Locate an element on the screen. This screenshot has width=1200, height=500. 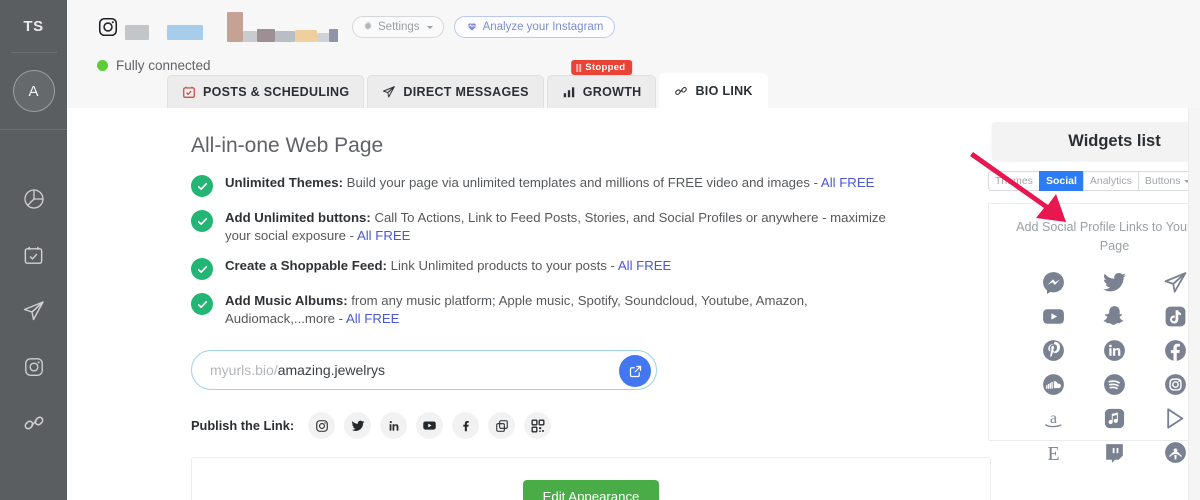
paper-plane-icon is located at coordinates (389, 92).